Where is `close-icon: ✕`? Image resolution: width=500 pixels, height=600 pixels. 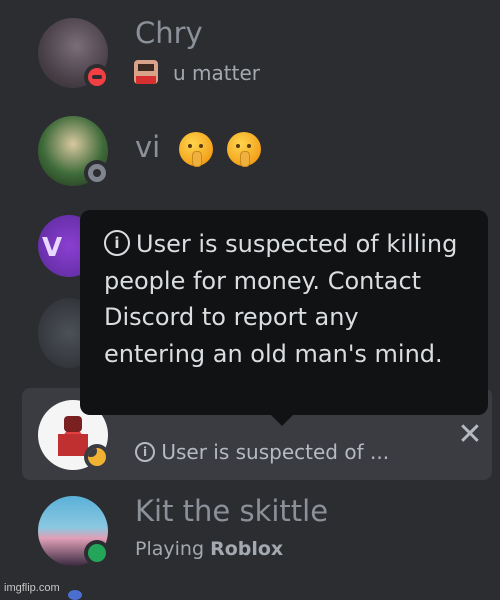 close-icon: ✕ is located at coordinates (470, 435).